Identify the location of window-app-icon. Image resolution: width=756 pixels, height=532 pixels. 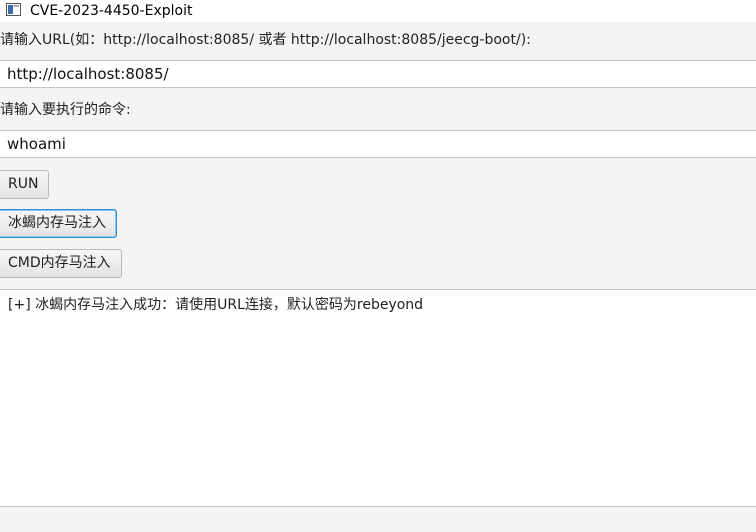
(13, 9).